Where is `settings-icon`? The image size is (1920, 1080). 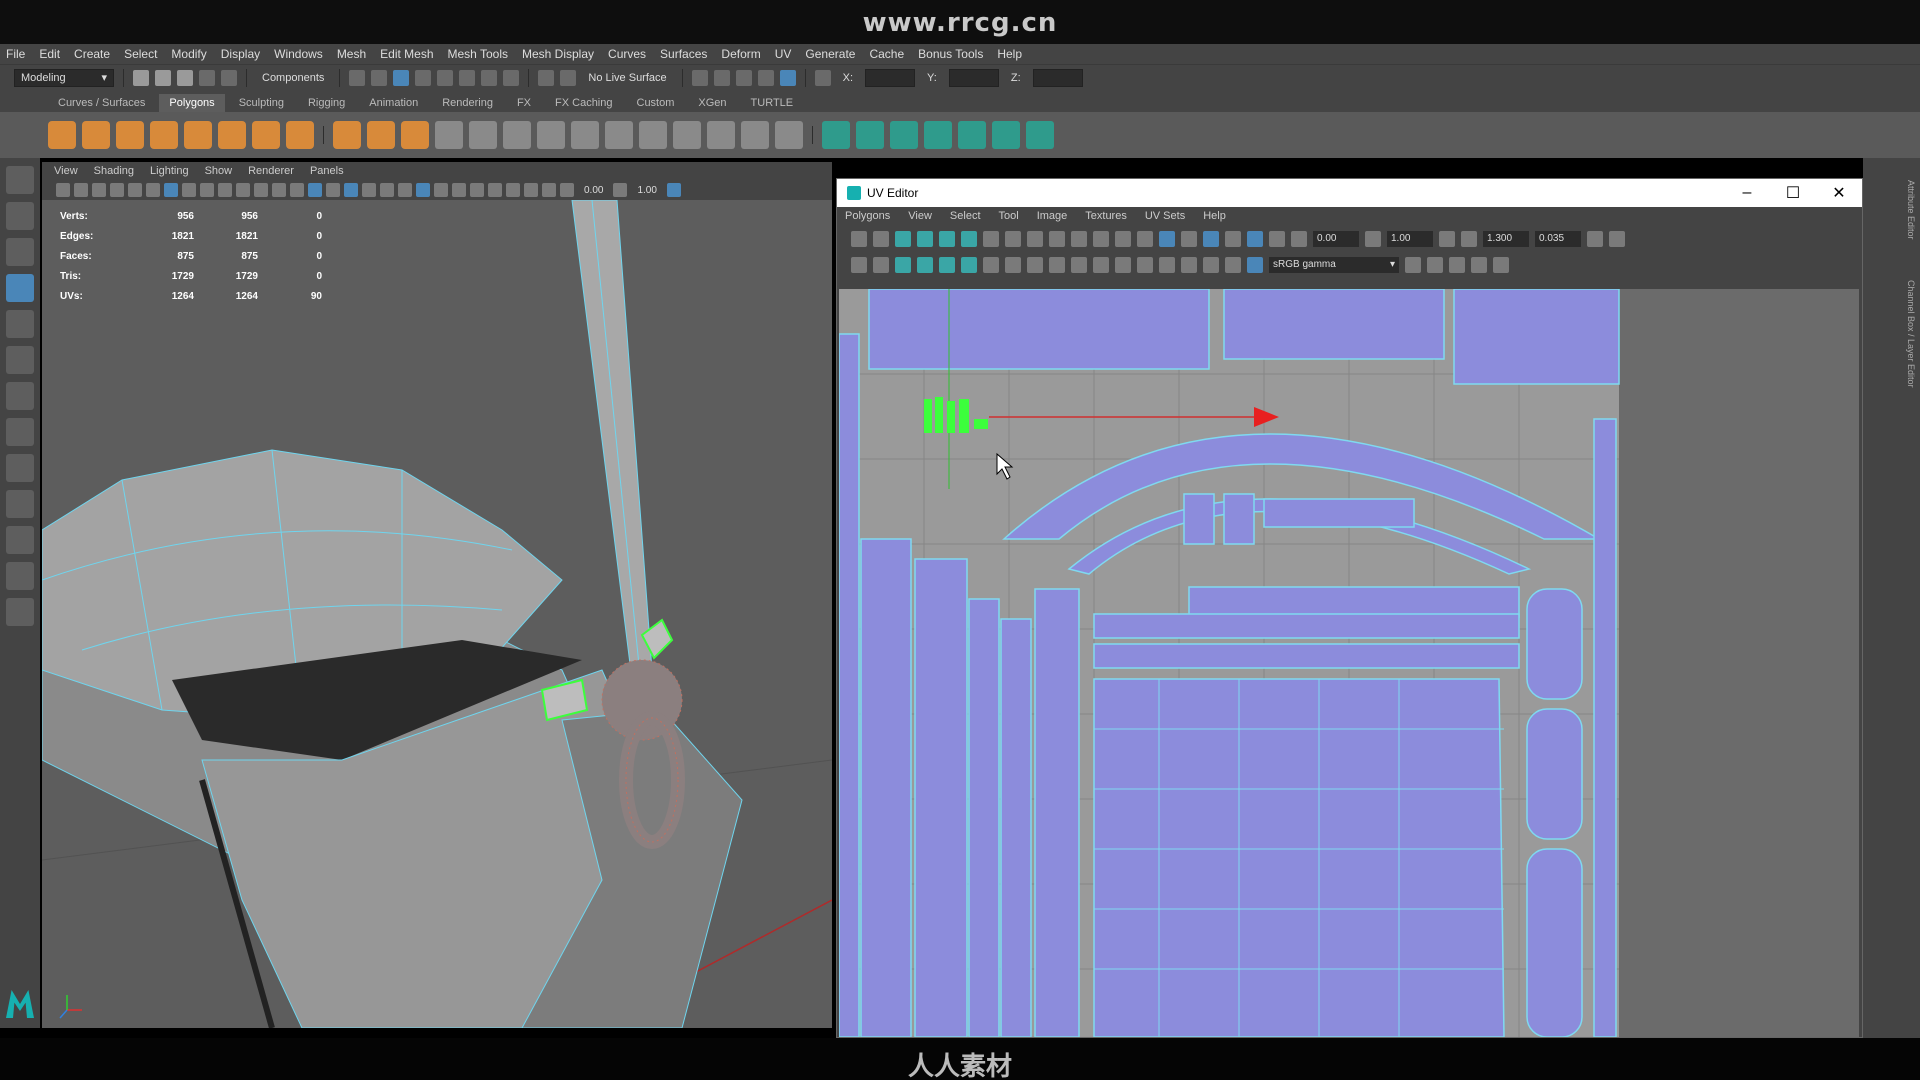 settings-icon is located at coordinates (1617, 239).